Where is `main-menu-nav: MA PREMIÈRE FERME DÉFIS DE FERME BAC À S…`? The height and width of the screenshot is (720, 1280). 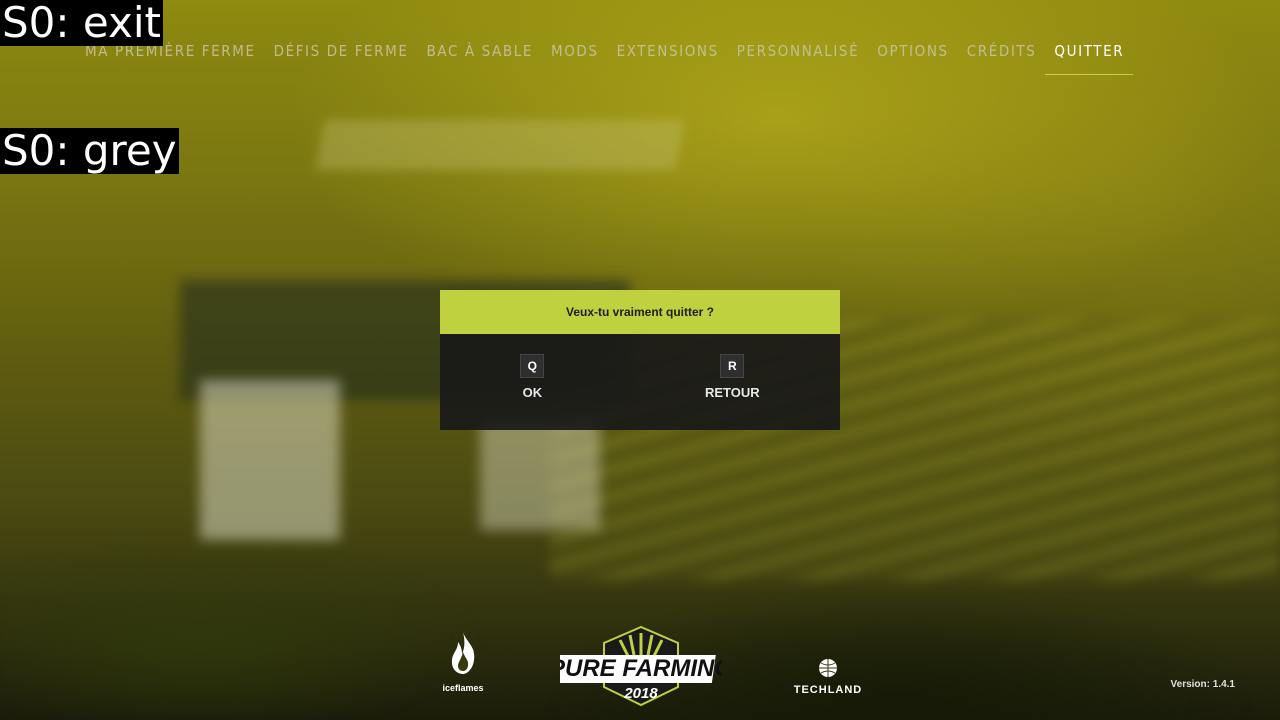 main-menu-nav: MA PREMIÈRE FERME DÉFIS DE FERME BAC À S… is located at coordinates (605, 56).